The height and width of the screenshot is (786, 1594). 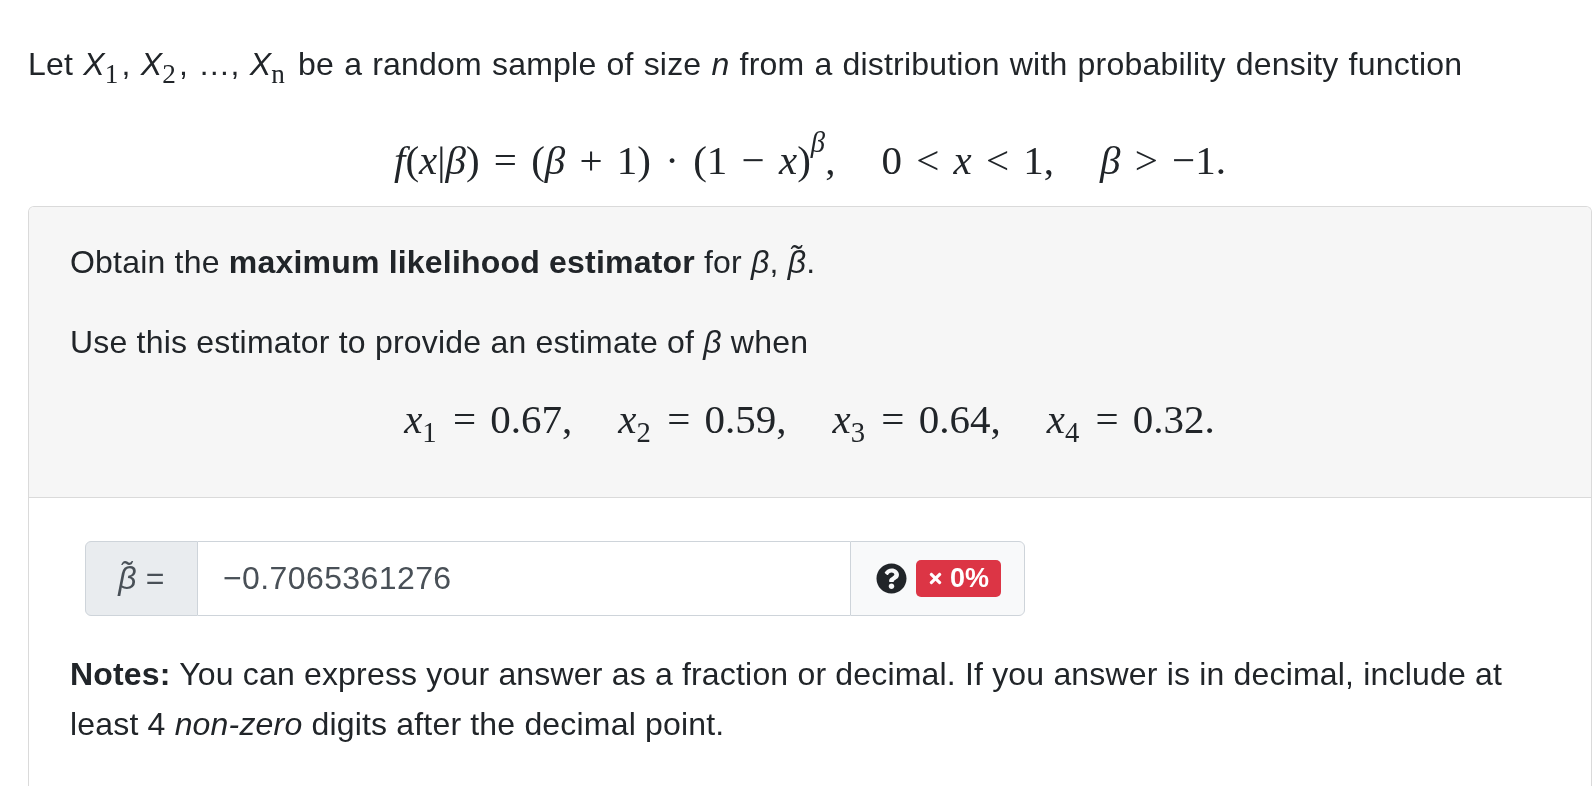 I want to click on score-text: 0%, so click(x=970, y=578).